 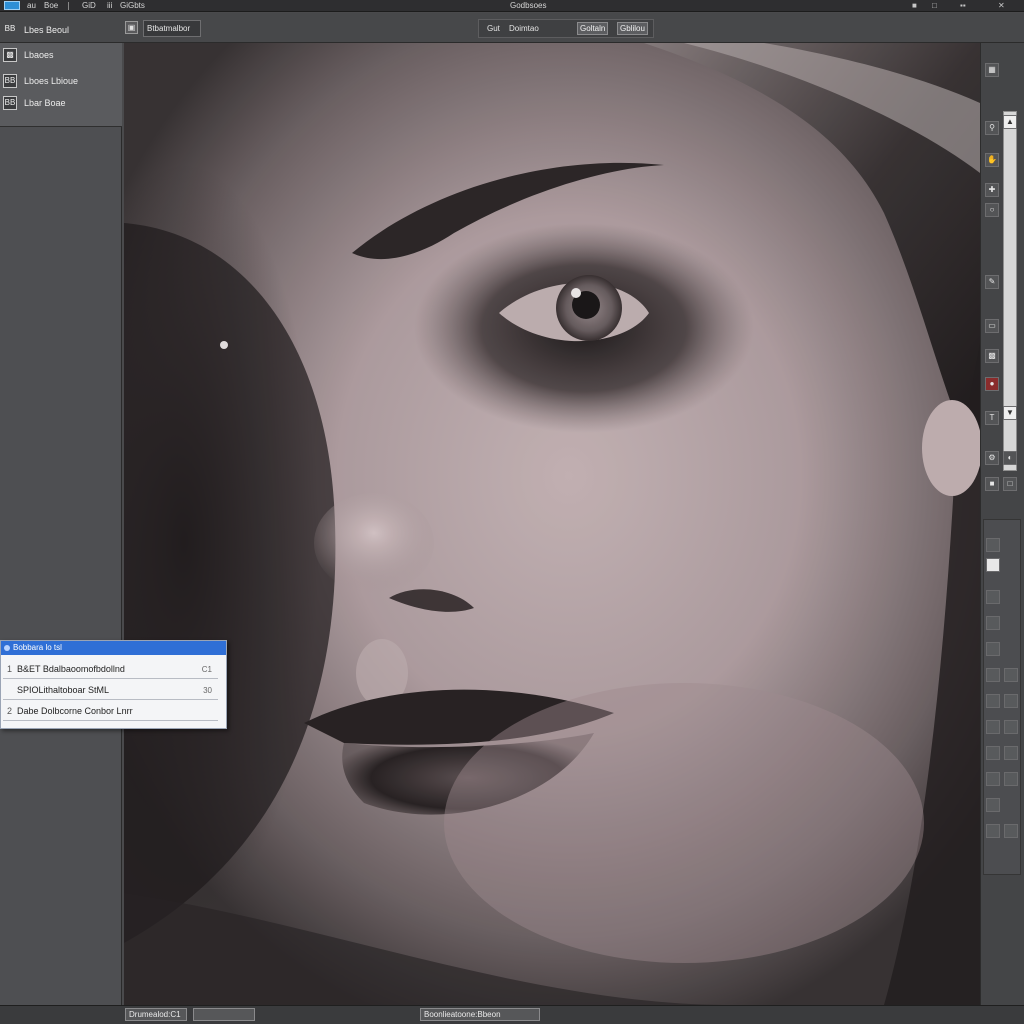 I want to click on menu-item-2: Boe, so click(x=51, y=6).